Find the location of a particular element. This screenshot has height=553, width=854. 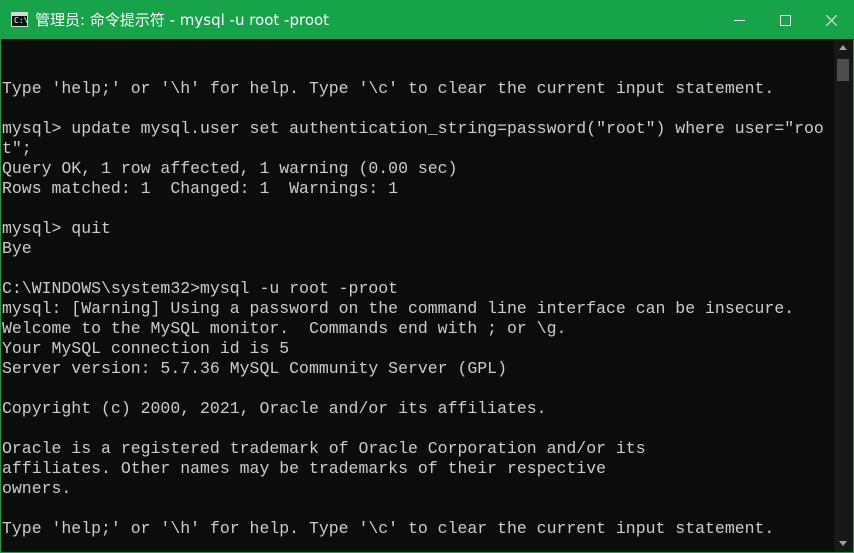

maximize-button is located at coordinates (785, 20).